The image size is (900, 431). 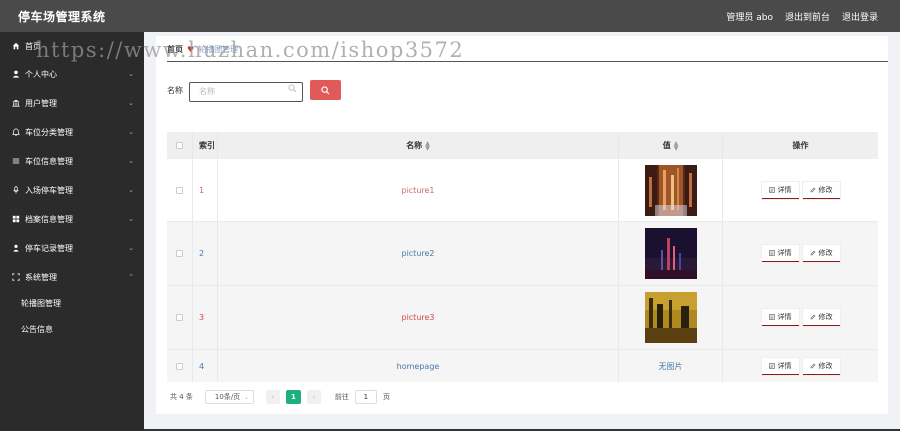 I want to click on sidebar-item-label: 档案信息管理, so click(x=49, y=219).